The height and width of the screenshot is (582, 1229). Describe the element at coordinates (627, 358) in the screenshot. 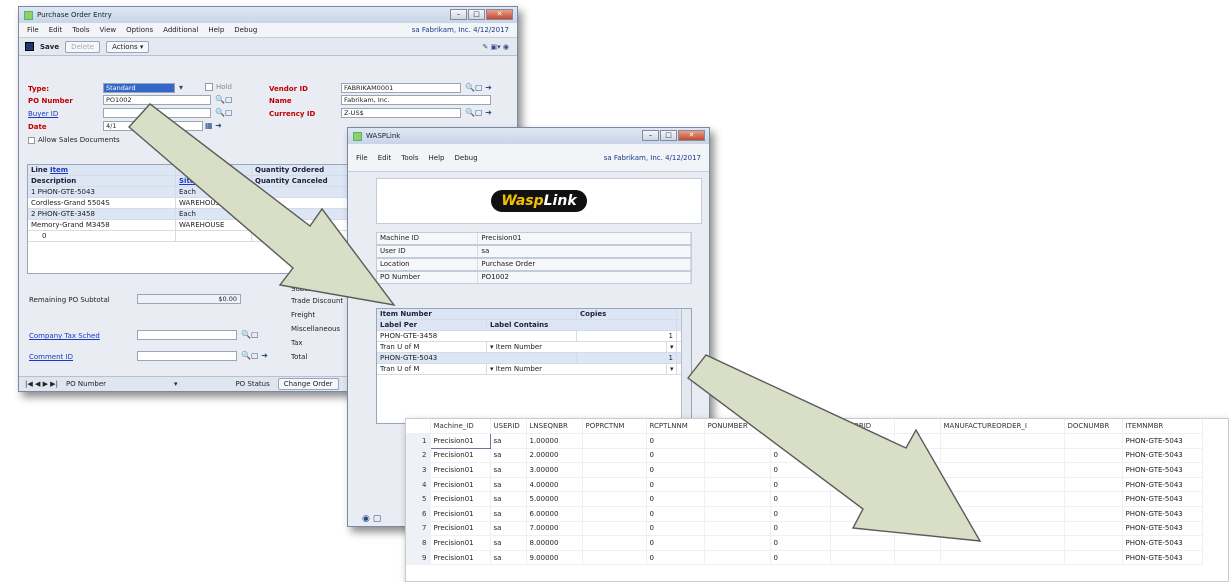

I see `table-cell: 1` at that location.